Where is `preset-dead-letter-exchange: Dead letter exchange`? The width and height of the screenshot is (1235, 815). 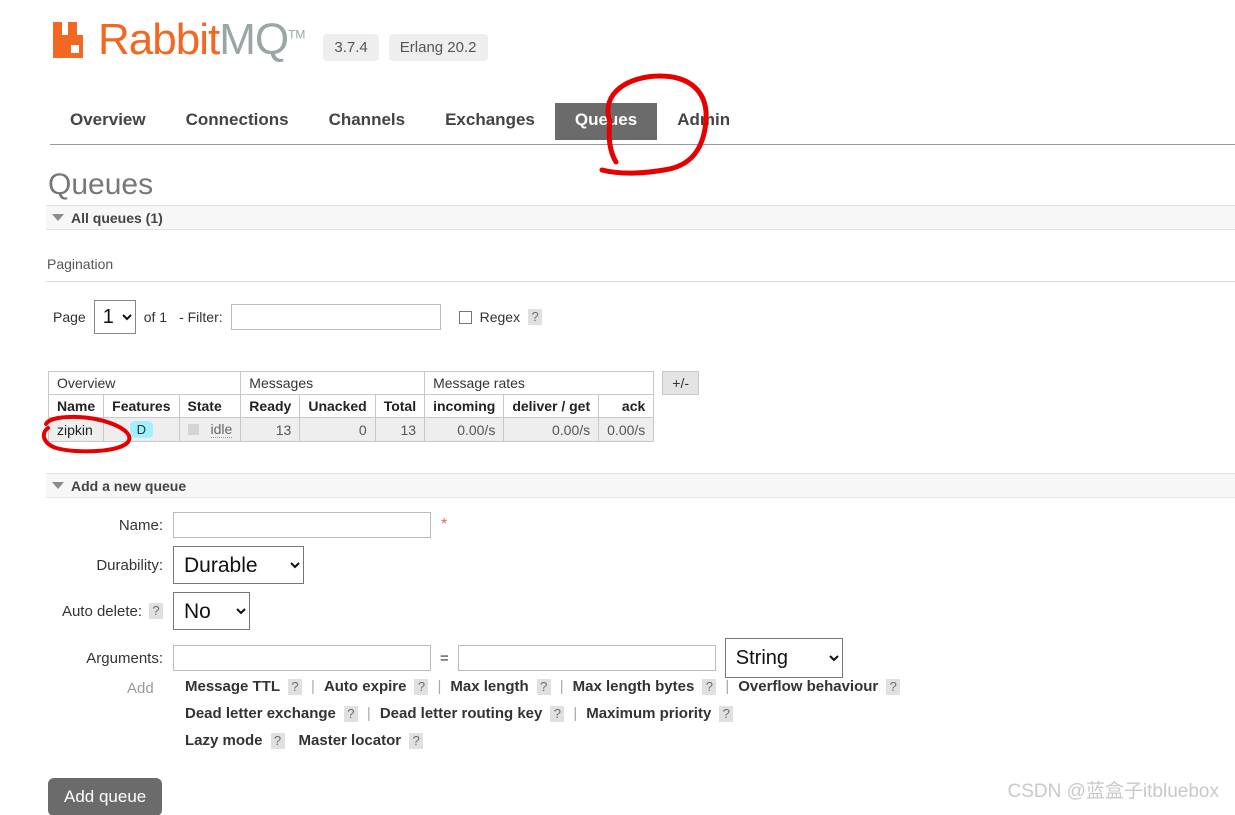
preset-dead-letter-exchange: Dead letter exchange is located at coordinates (260, 713).